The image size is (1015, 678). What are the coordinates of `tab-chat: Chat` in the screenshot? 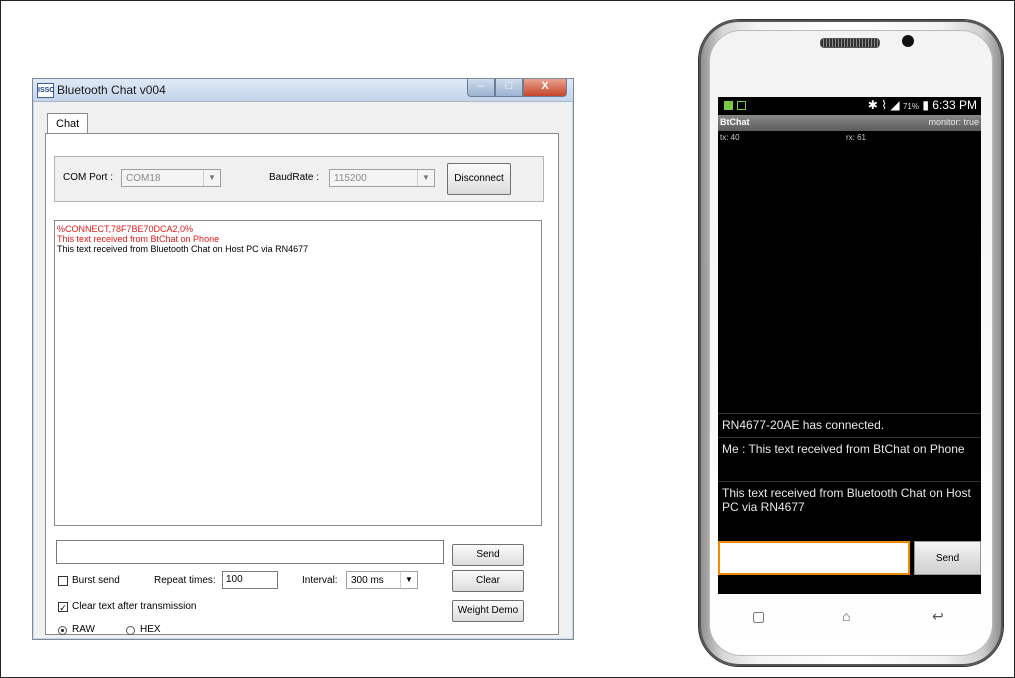 It's located at (68, 123).